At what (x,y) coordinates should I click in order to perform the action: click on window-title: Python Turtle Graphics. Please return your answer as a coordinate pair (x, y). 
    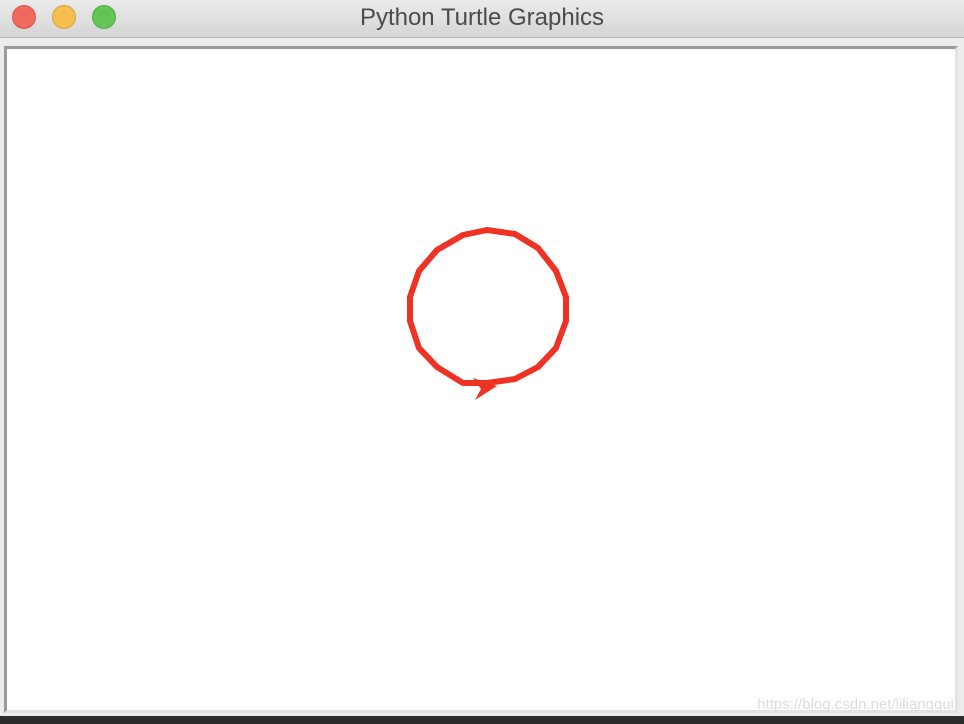
    Looking at the image, I should click on (482, 17).